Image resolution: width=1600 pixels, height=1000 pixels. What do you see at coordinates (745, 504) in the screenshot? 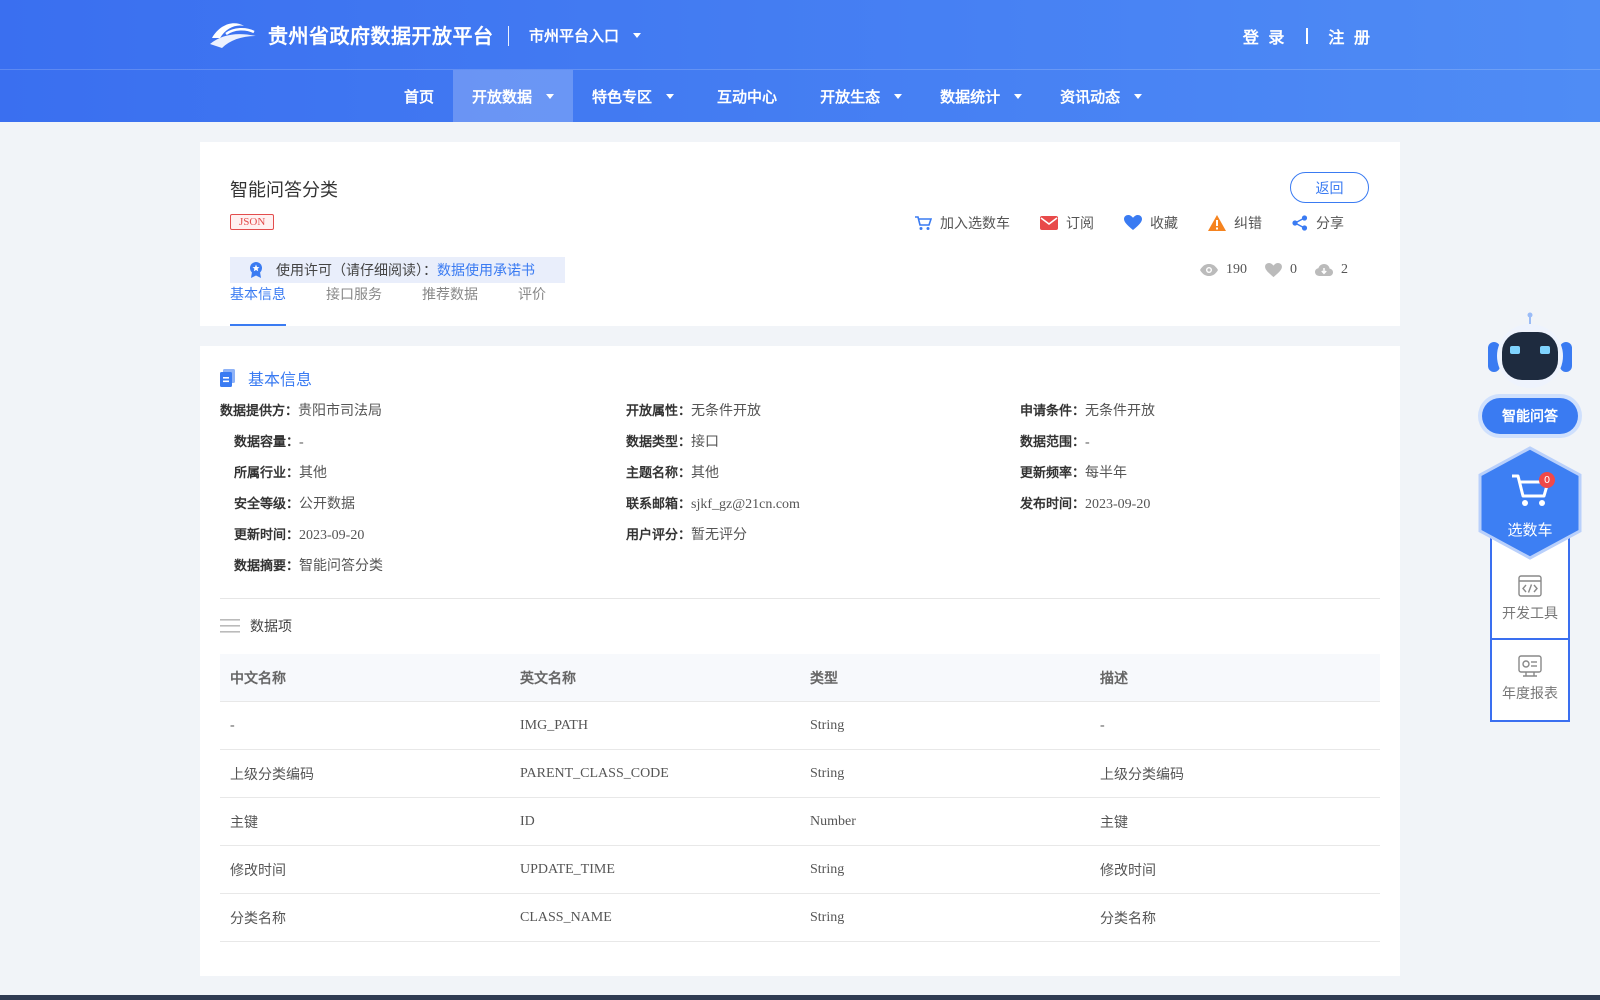
I see `field-value: sjkf_gz@21cn.com` at bounding box center [745, 504].